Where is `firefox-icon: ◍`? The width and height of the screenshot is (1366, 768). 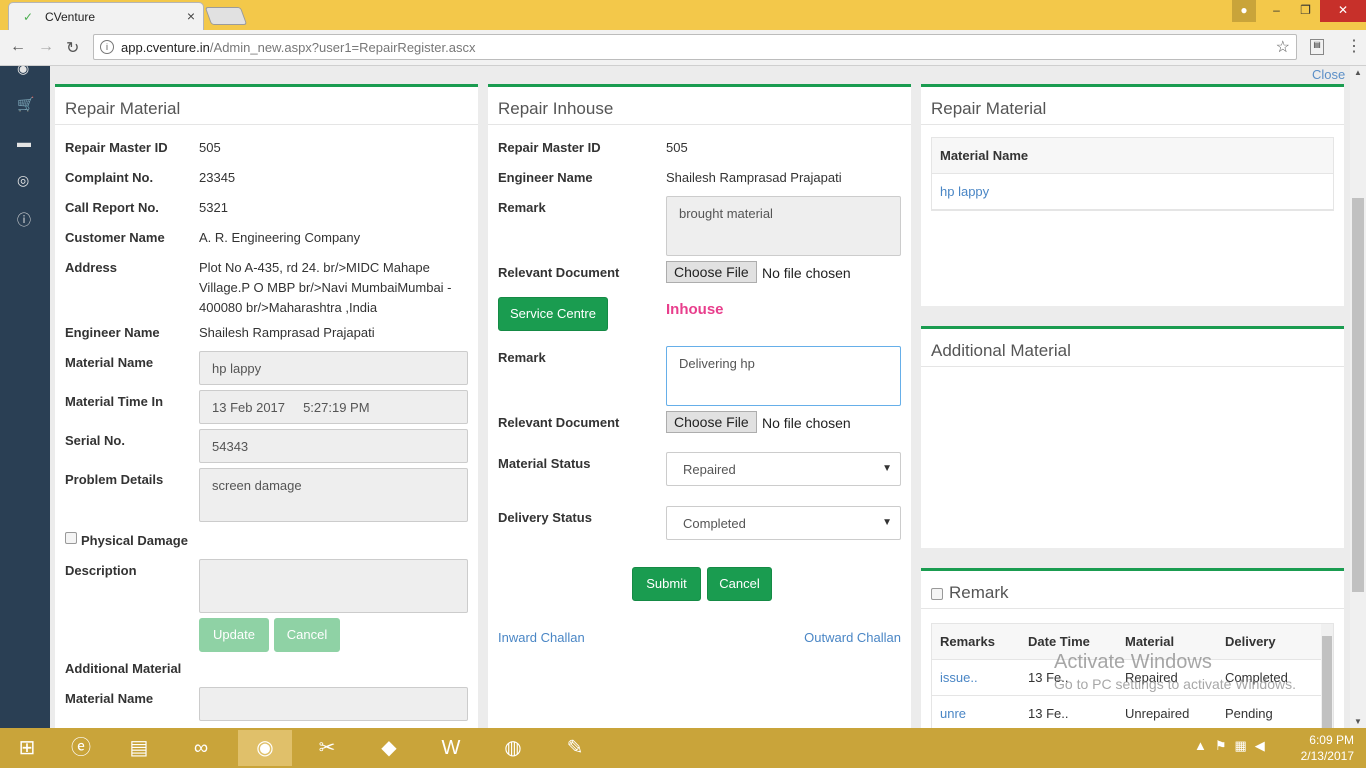 firefox-icon: ◍ is located at coordinates (513, 748).